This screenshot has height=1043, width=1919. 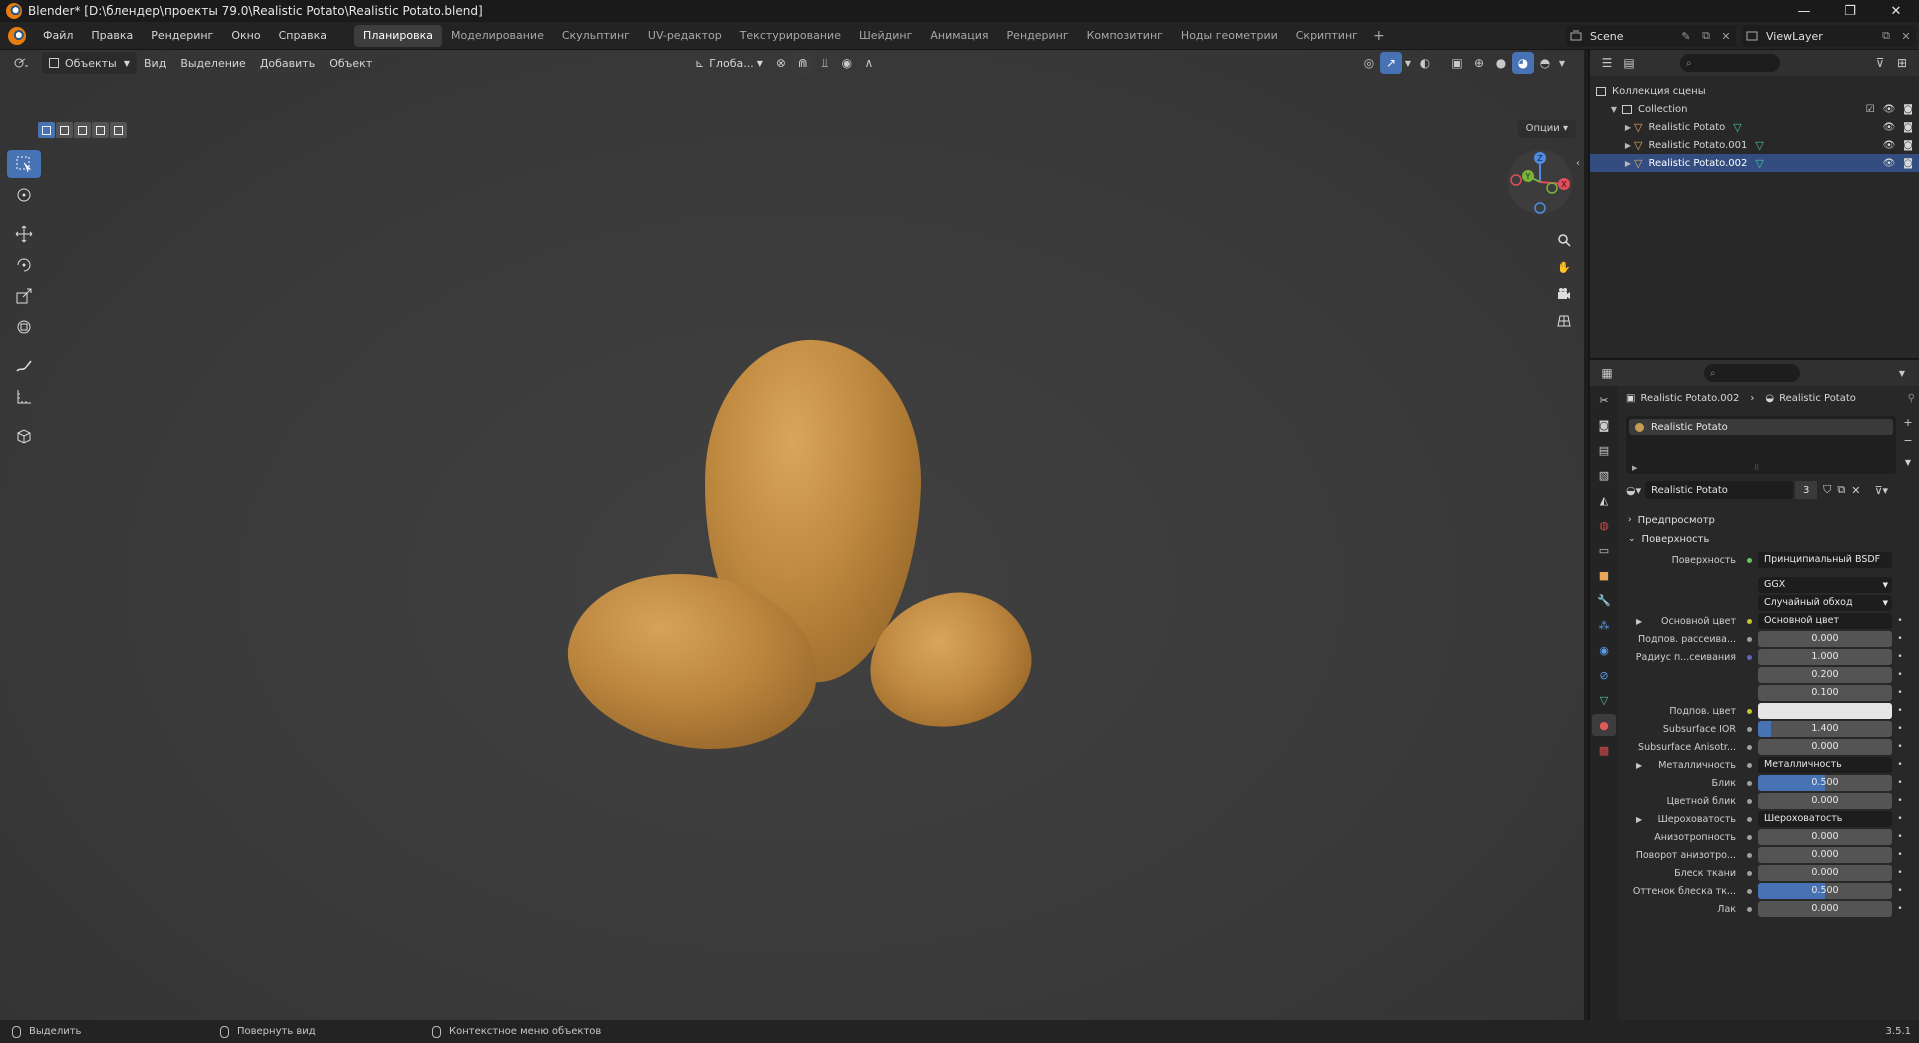 What do you see at coordinates (1825, 657) in the screenshot?
I see `property-value-field: 1.000` at bounding box center [1825, 657].